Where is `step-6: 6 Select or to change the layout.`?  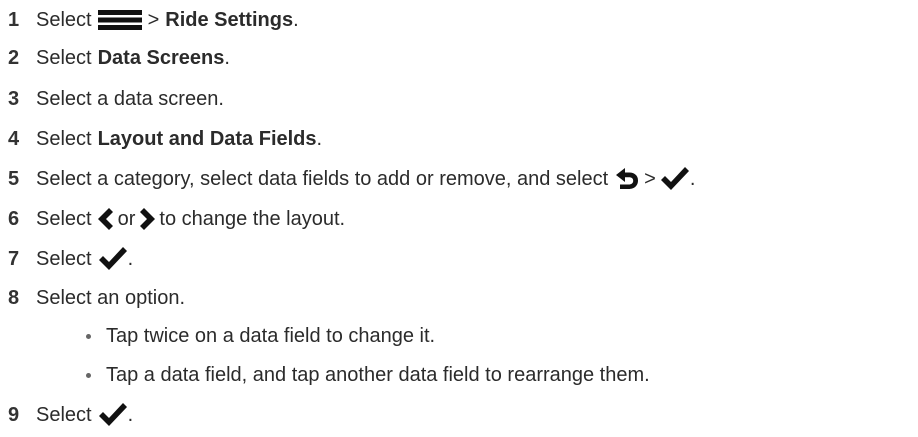 step-6: 6 Select or to change the layout. is located at coordinates (176, 219).